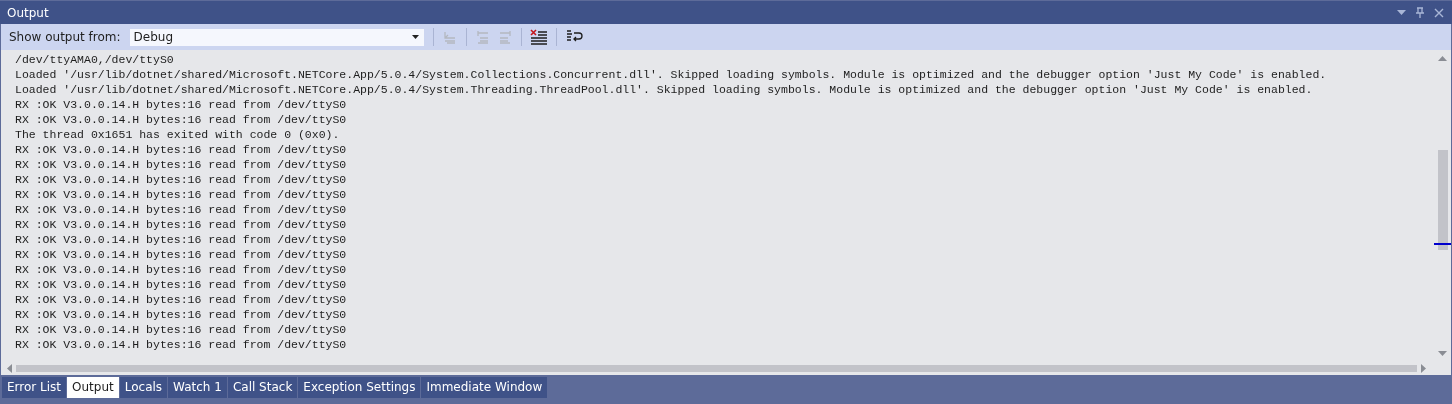 The image size is (1452, 404). I want to click on scroll-down-icon, so click(1442, 353).